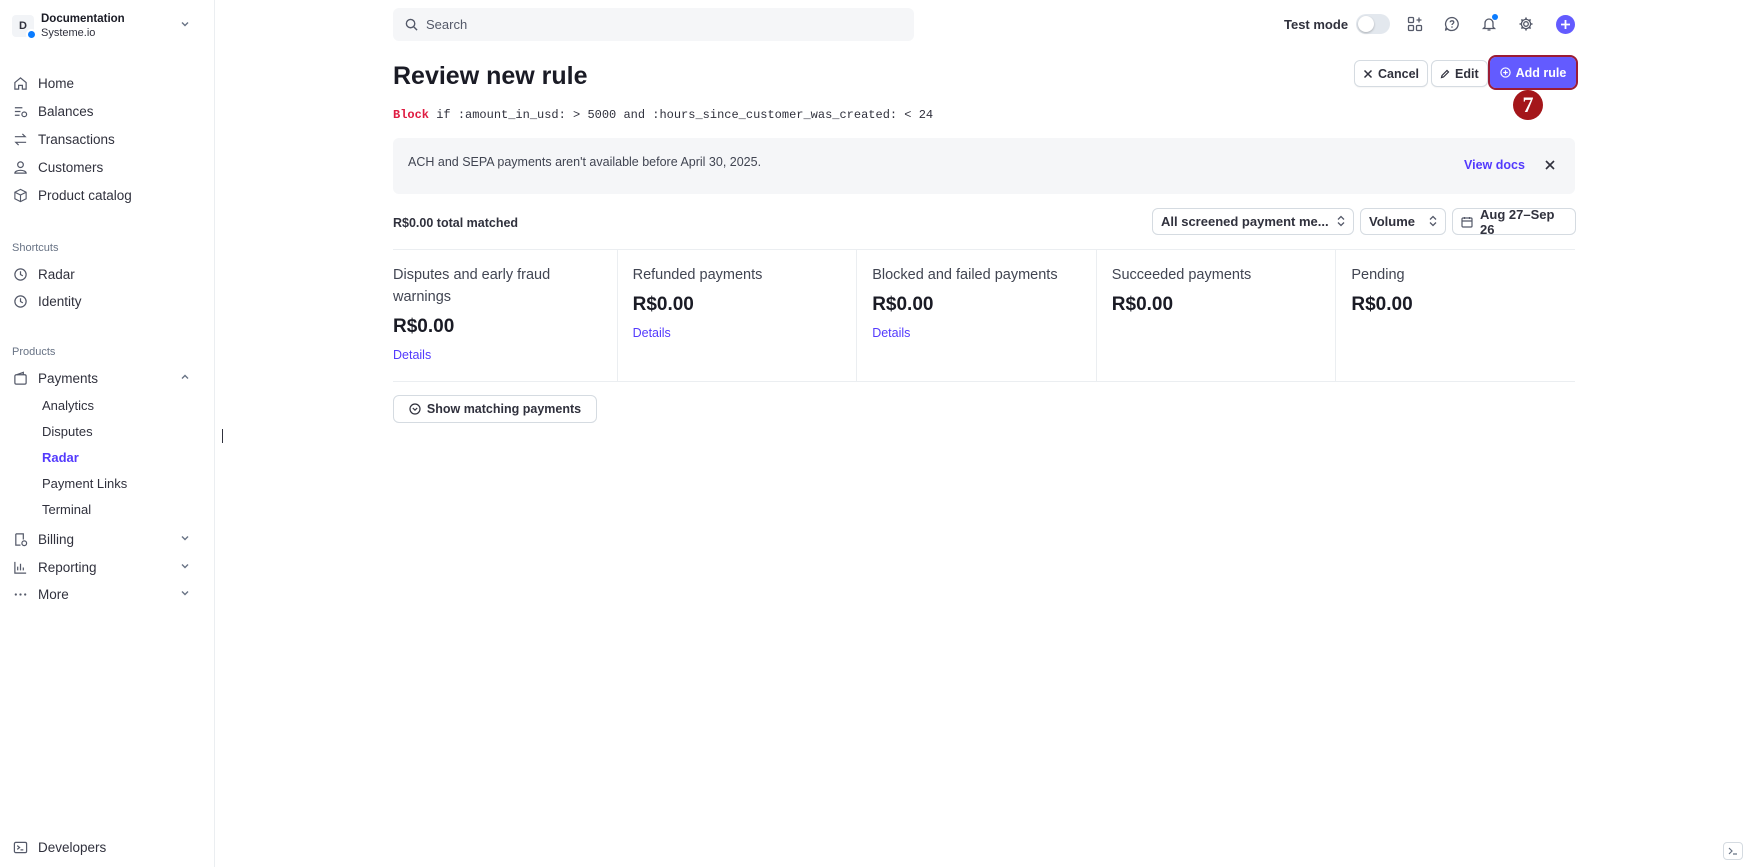 Image resolution: width=1755 pixels, height=867 pixels. Describe the element at coordinates (20, 111) in the screenshot. I see `balances-icon` at that location.